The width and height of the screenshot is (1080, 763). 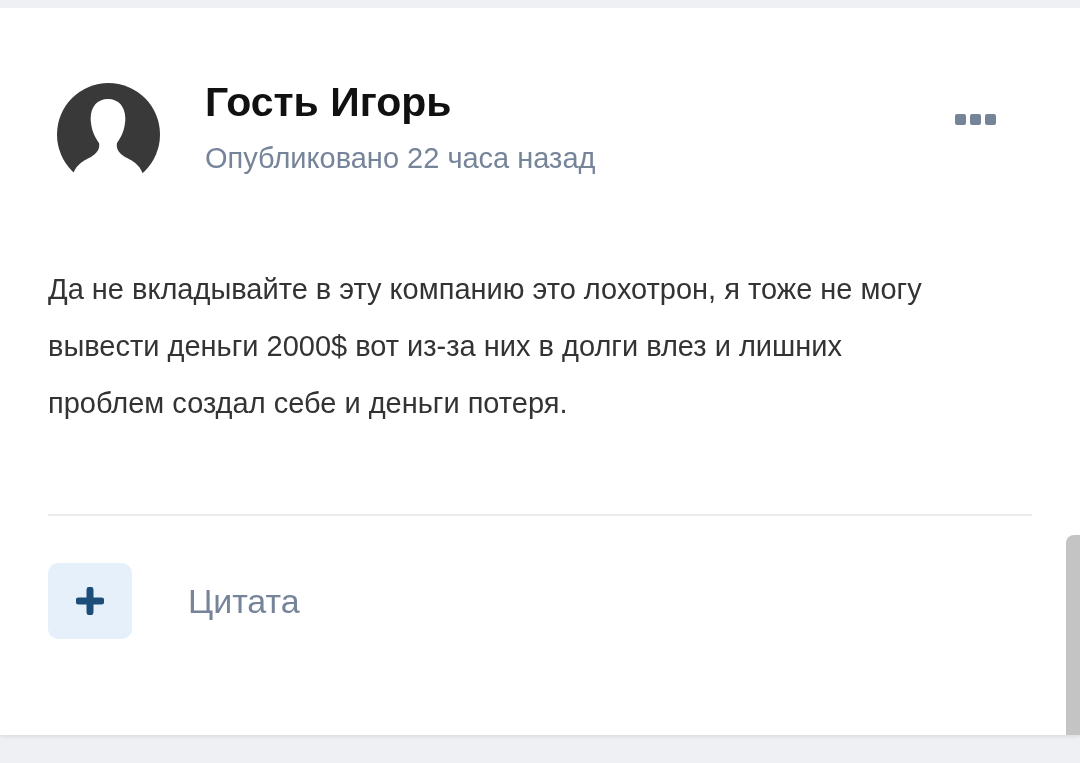 What do you see at coordinates (244, 601) in the screenshot?
I see `quote-link: Цитата` at bounding box center [244, 601].